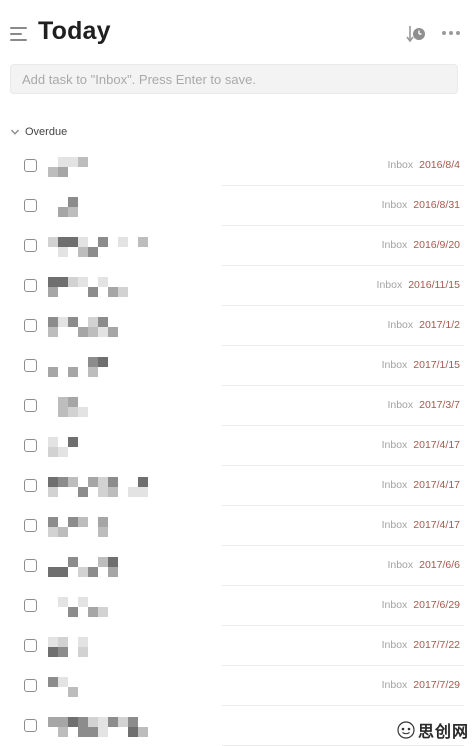  I want to click on task-meta: Inbox 2016/8/4, so click(423, 165).